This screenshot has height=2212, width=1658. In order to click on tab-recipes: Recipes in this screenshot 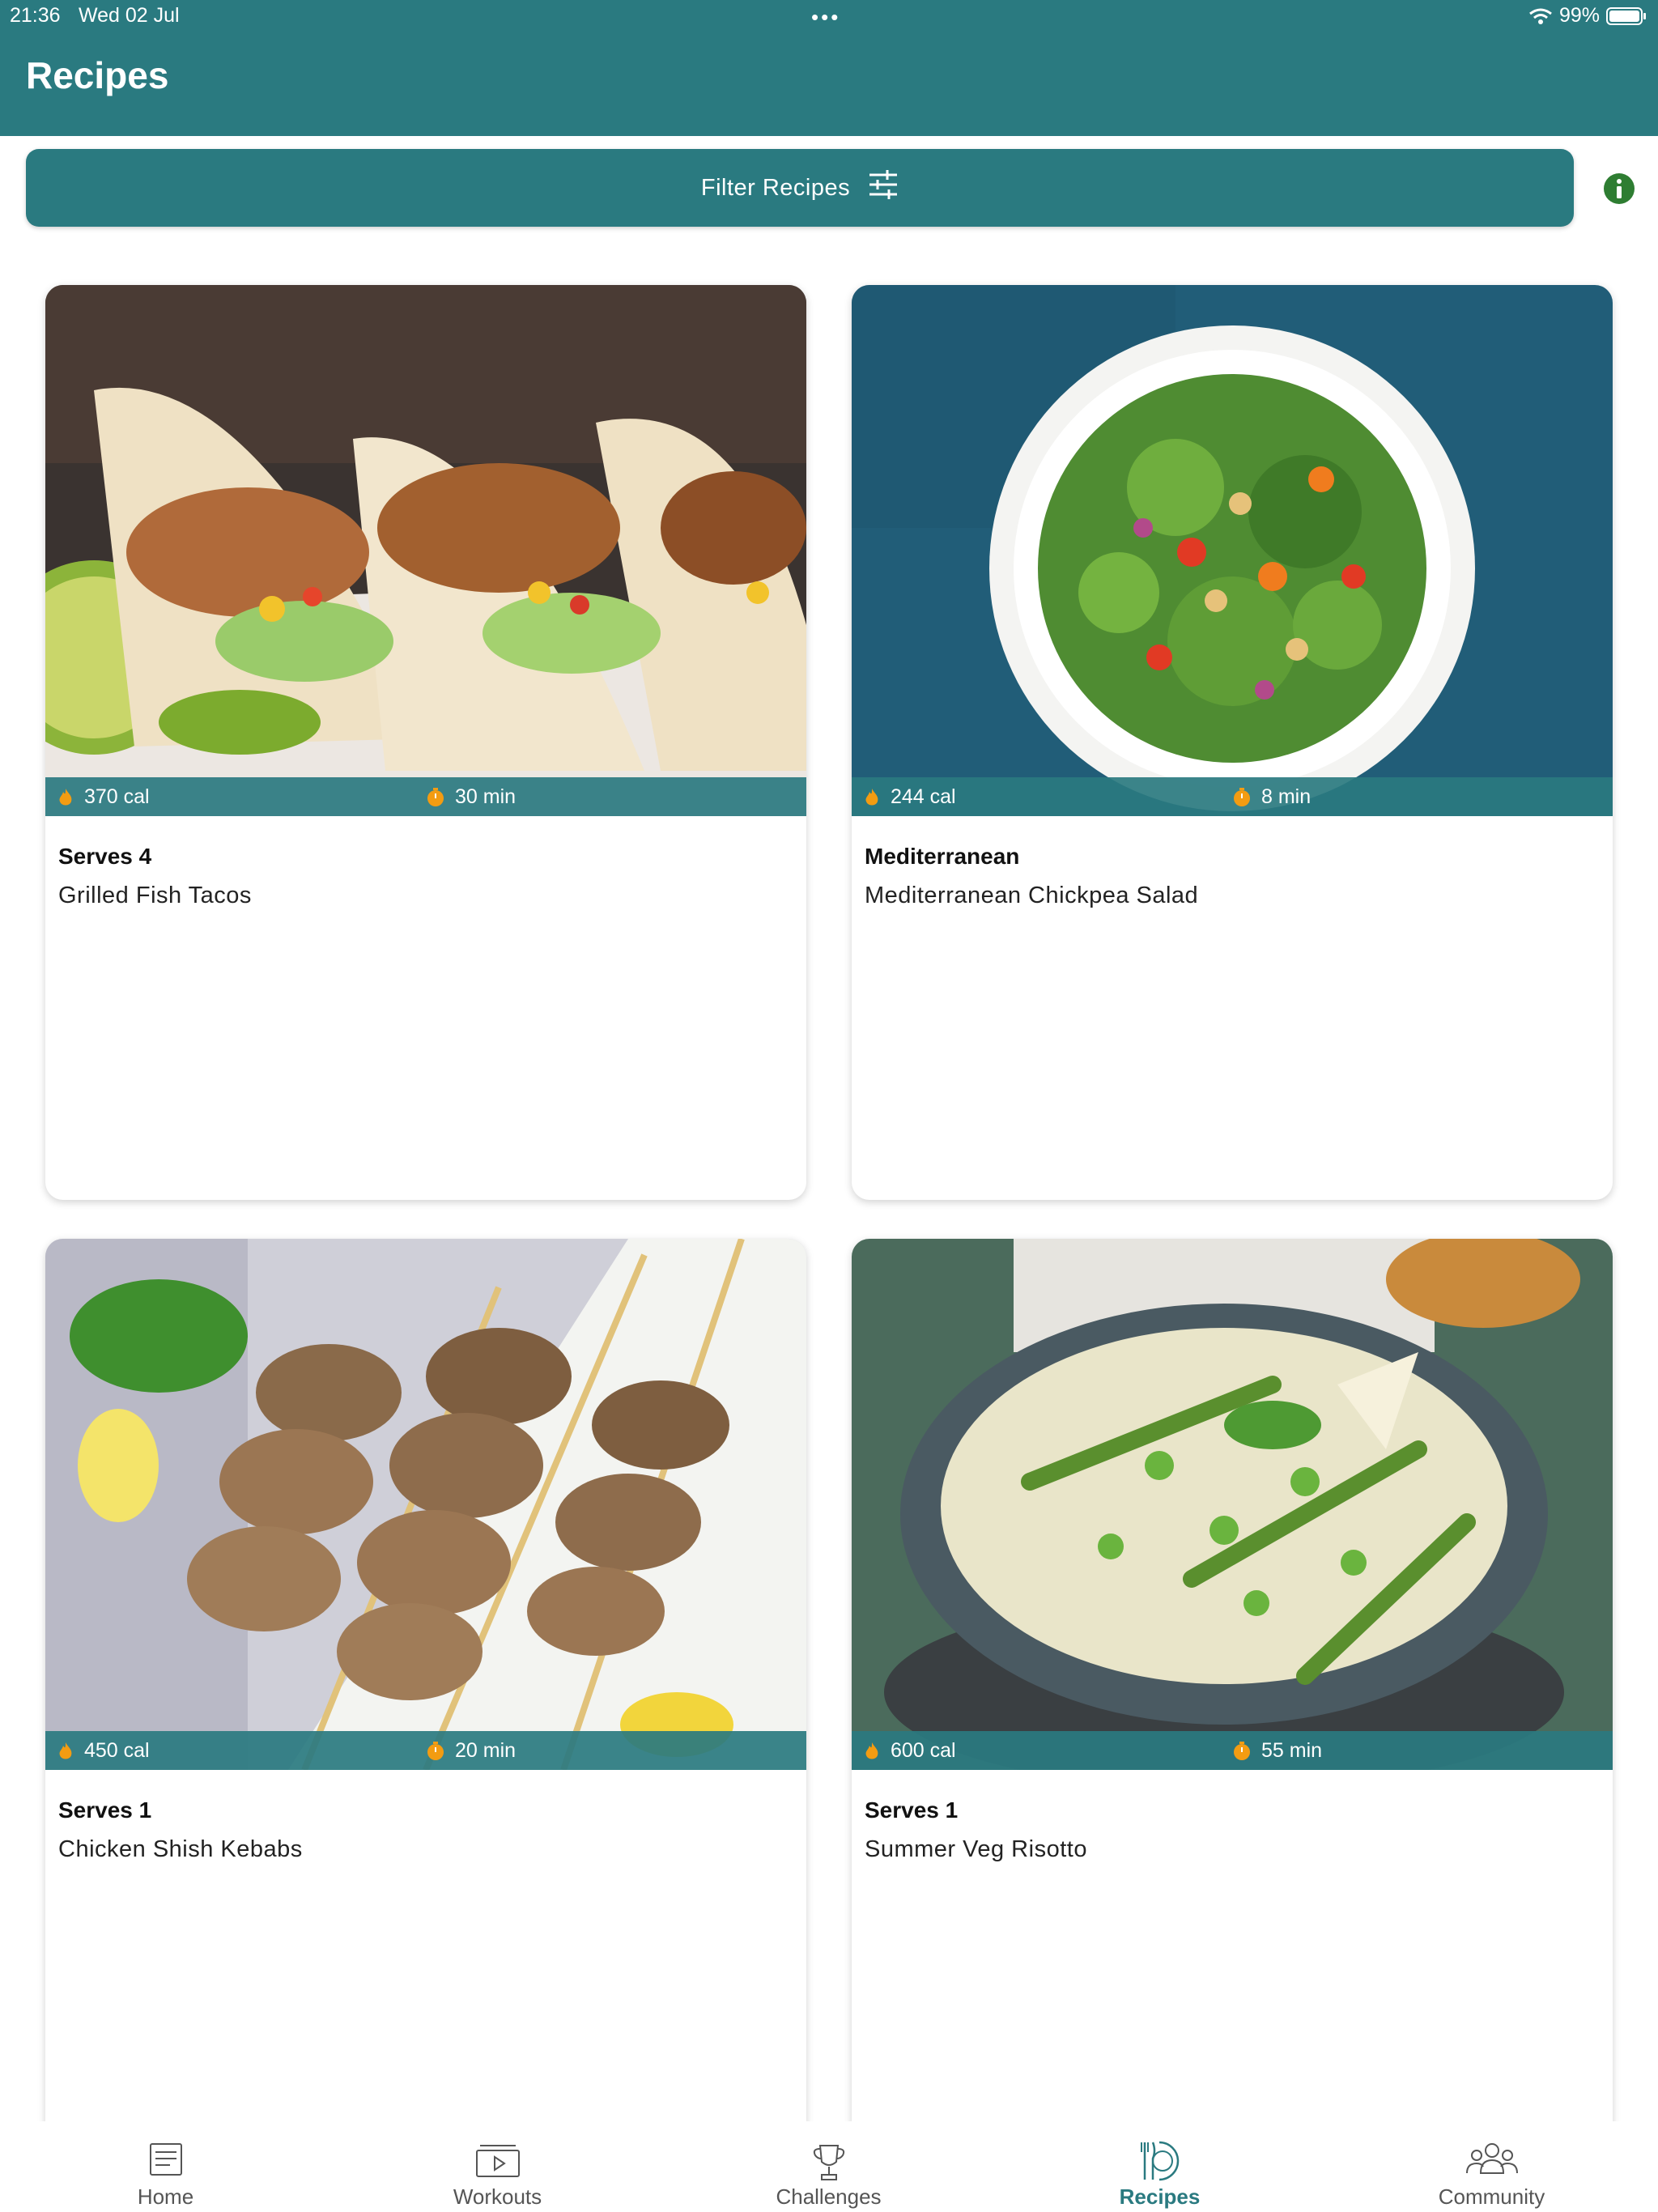, I will do `click(1159, 2166)`.